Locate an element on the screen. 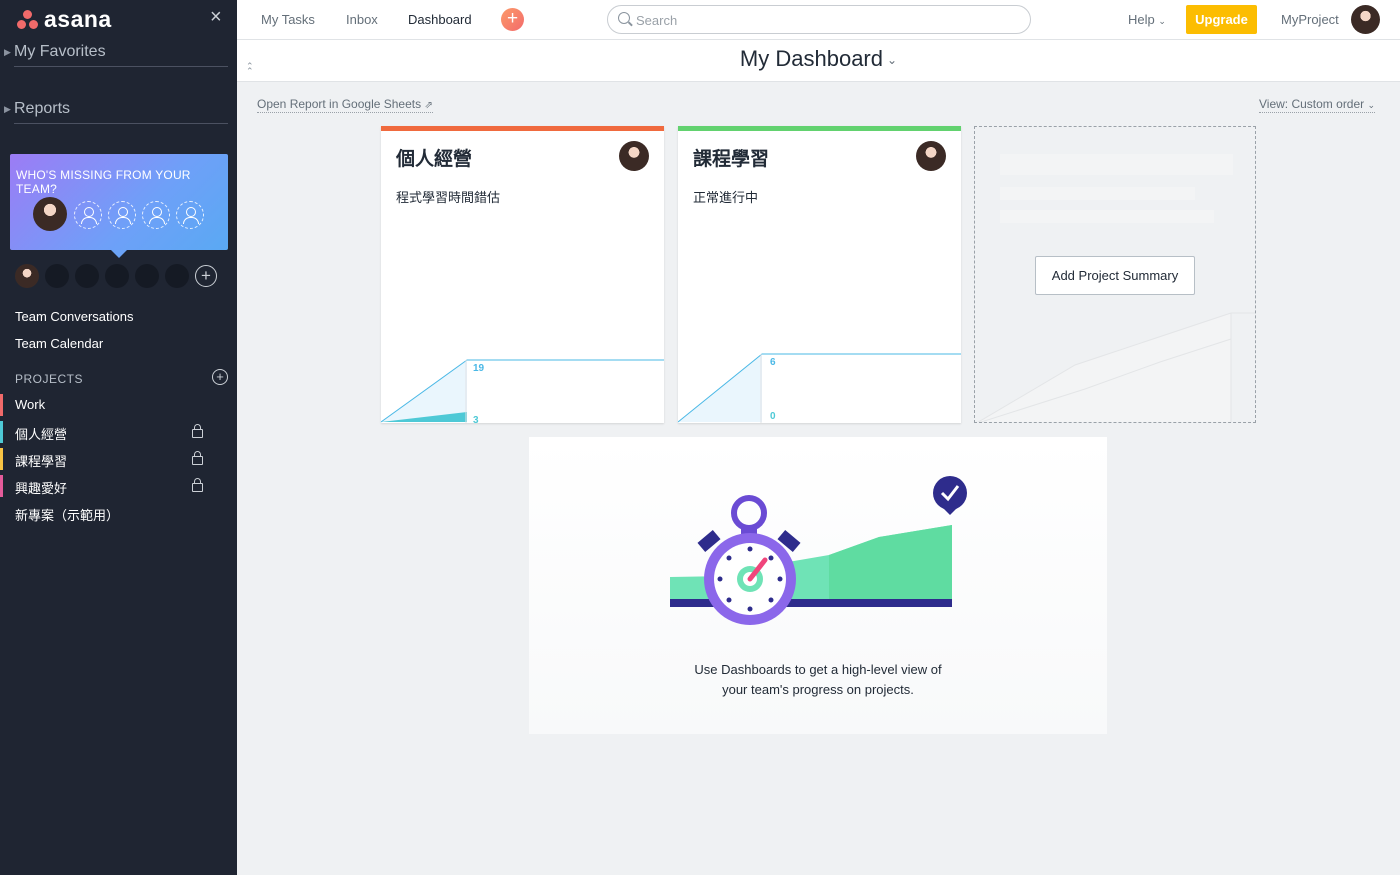  dashboard-title: My Dashboard is located at coordinates (811, 58).